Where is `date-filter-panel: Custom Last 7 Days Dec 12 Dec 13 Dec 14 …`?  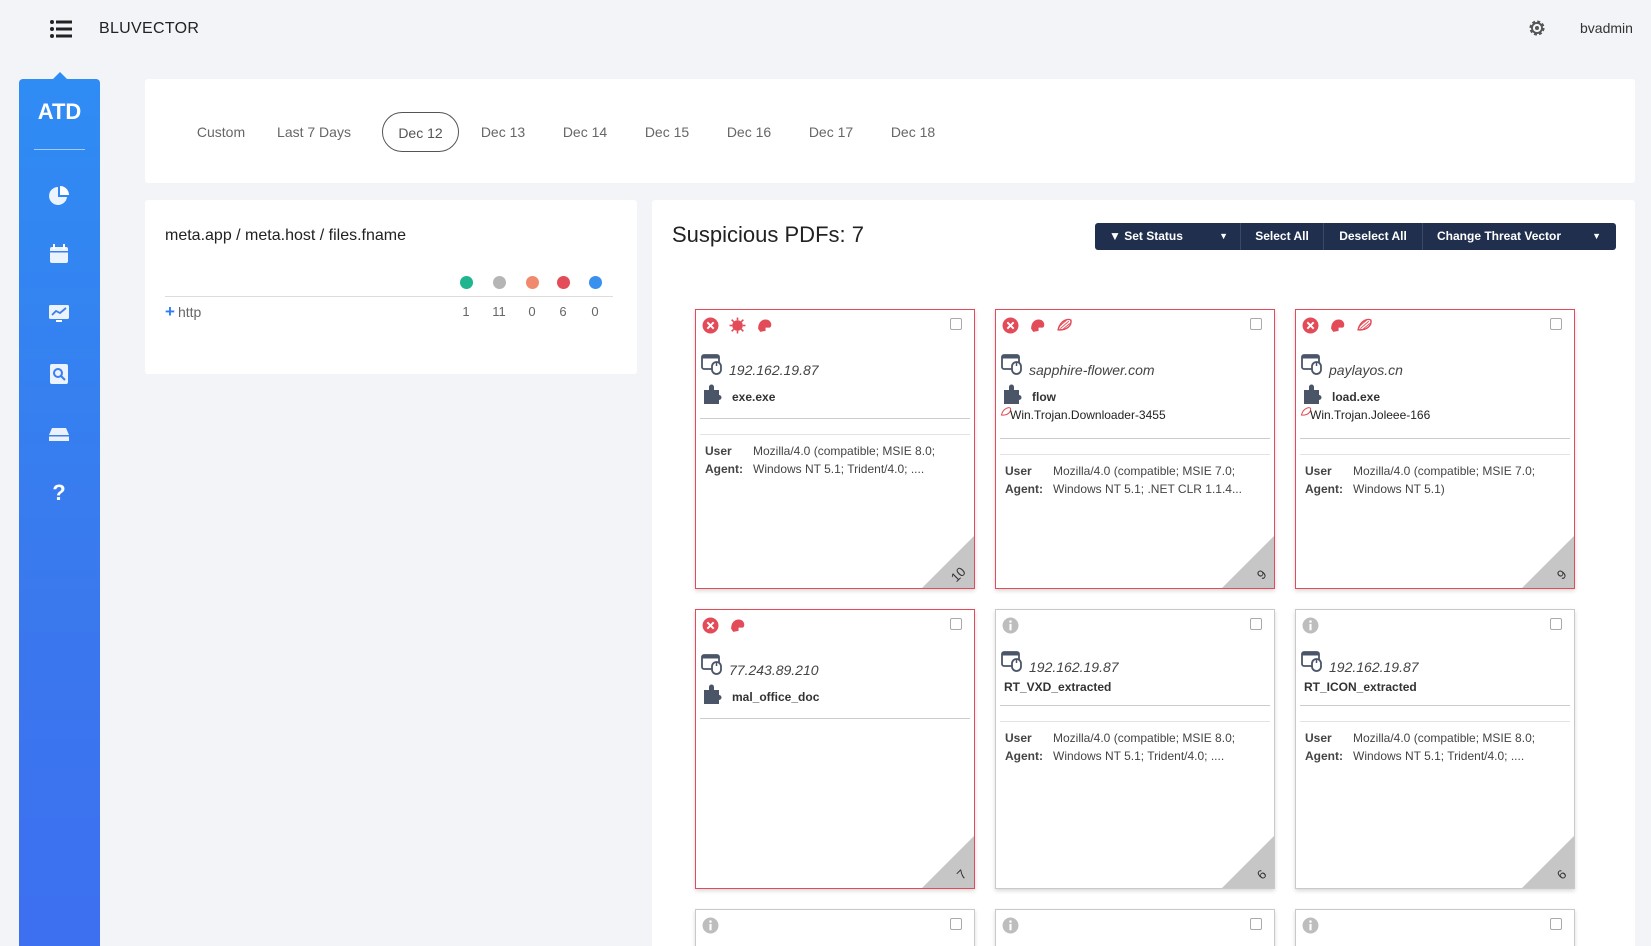
date-filter-panel: Custom Last 7 Days Dec 12 Dec 13 Dec 14 … is located at coordinates (890, 131).